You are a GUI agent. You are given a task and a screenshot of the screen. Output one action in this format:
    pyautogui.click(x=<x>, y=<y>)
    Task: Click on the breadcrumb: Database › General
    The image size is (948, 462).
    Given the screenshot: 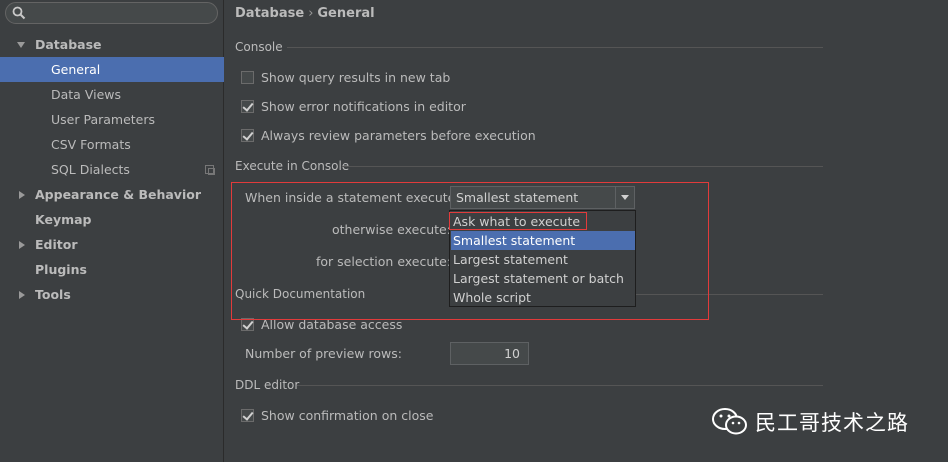 What is the action you would take?
    pyautogui.click(x=305, y=13)
    